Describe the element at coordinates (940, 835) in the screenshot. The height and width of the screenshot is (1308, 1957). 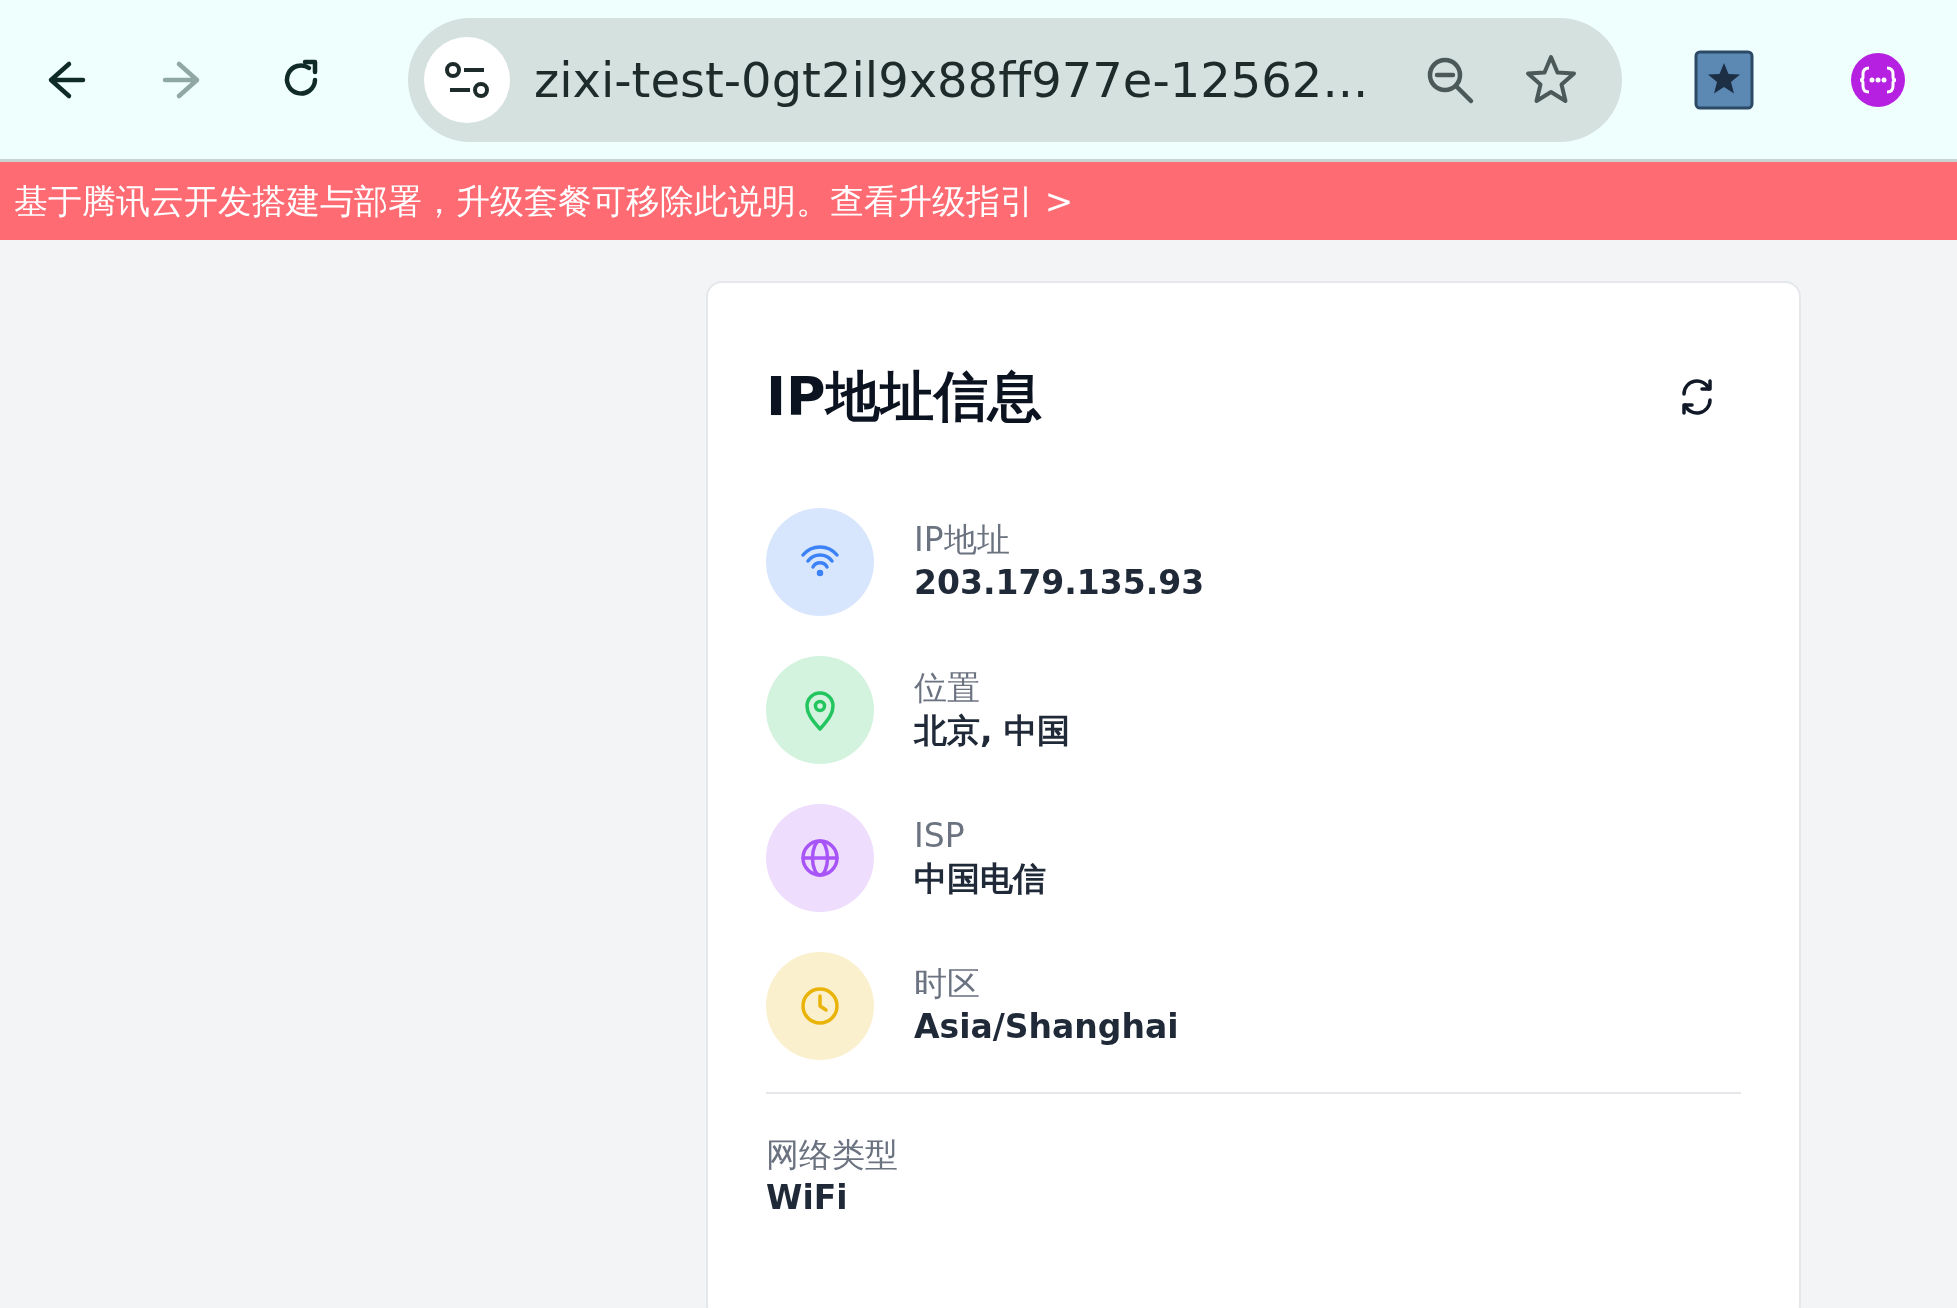
I see `info-label: ISP` at that location.